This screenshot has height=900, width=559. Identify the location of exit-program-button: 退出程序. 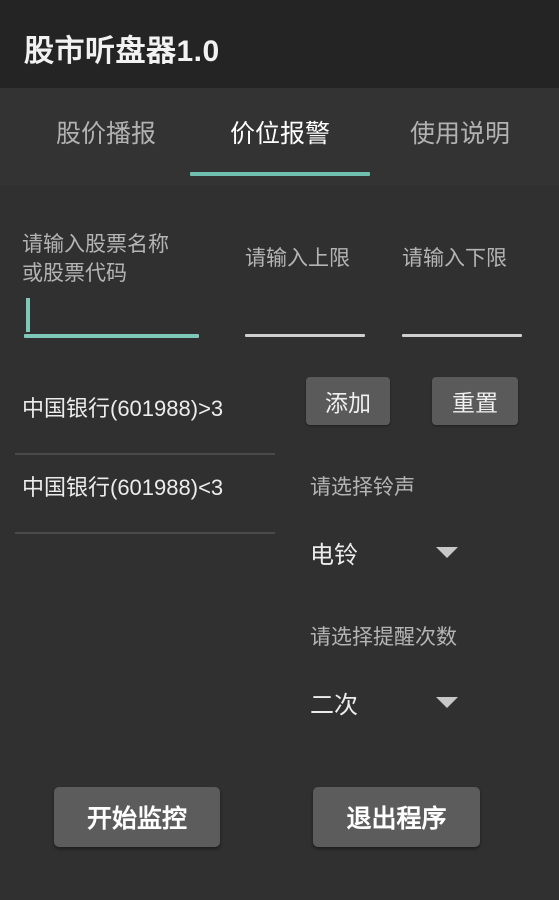
(396, 817).